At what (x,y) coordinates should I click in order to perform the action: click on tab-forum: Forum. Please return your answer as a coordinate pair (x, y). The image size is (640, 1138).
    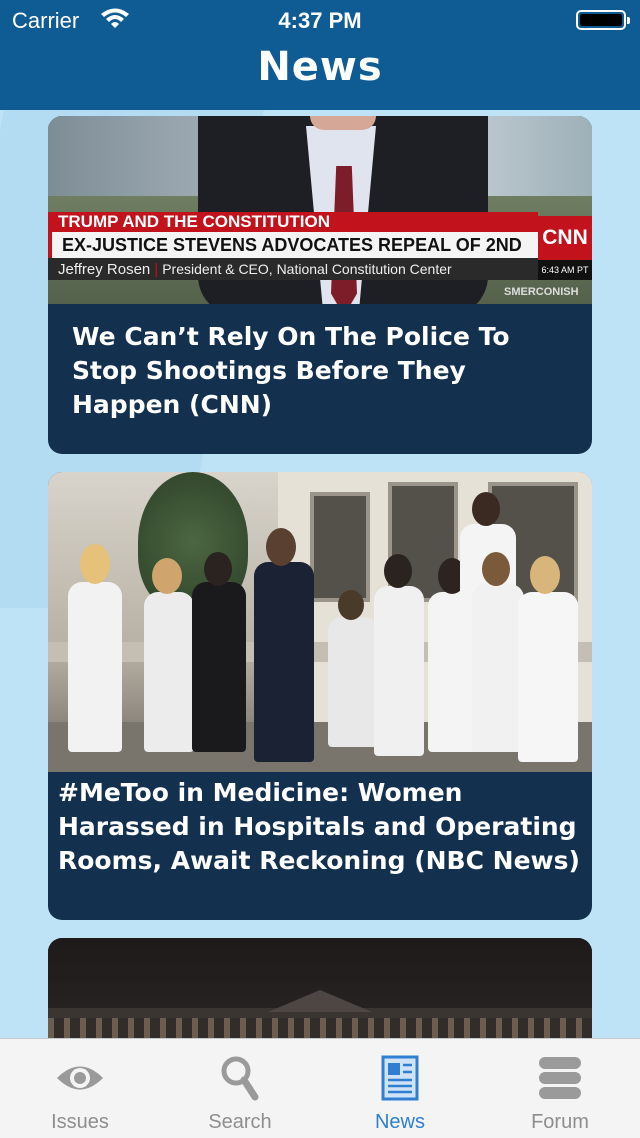
    Looking at the image, I should click on (560, 1088).